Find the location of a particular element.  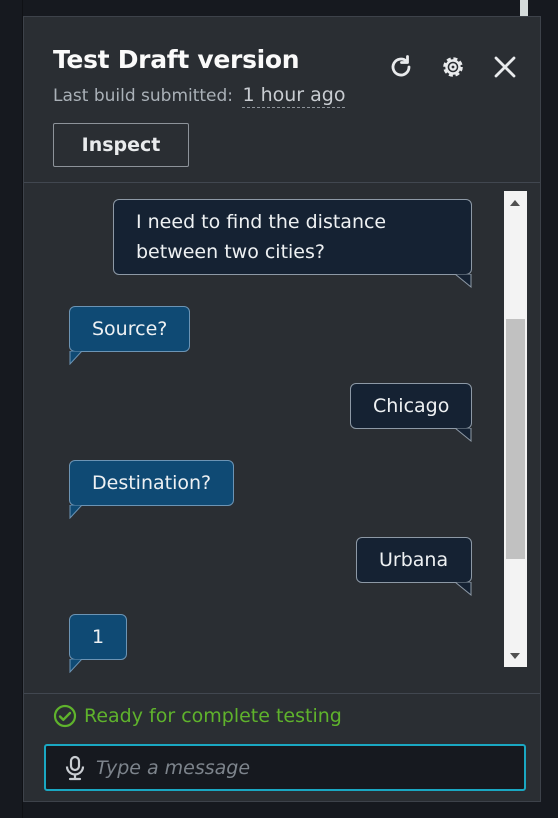

chat-scrollbar is located at coordinates (515, 429).